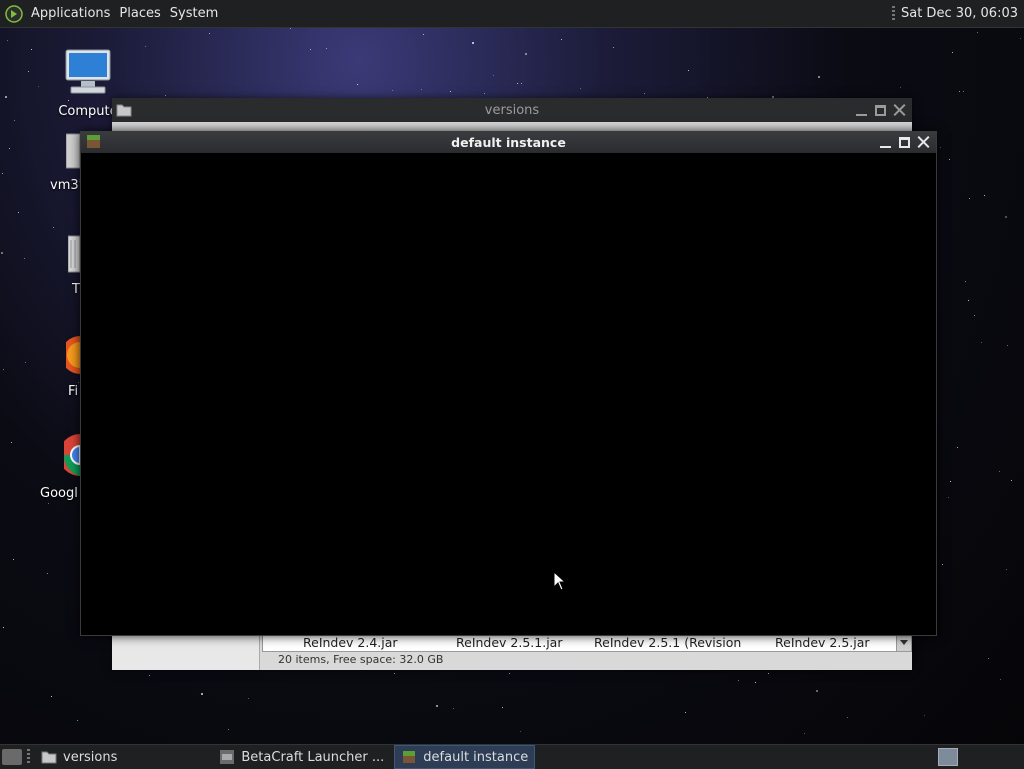  I want to click on default-instance-title: default instance, so click(508, 142).